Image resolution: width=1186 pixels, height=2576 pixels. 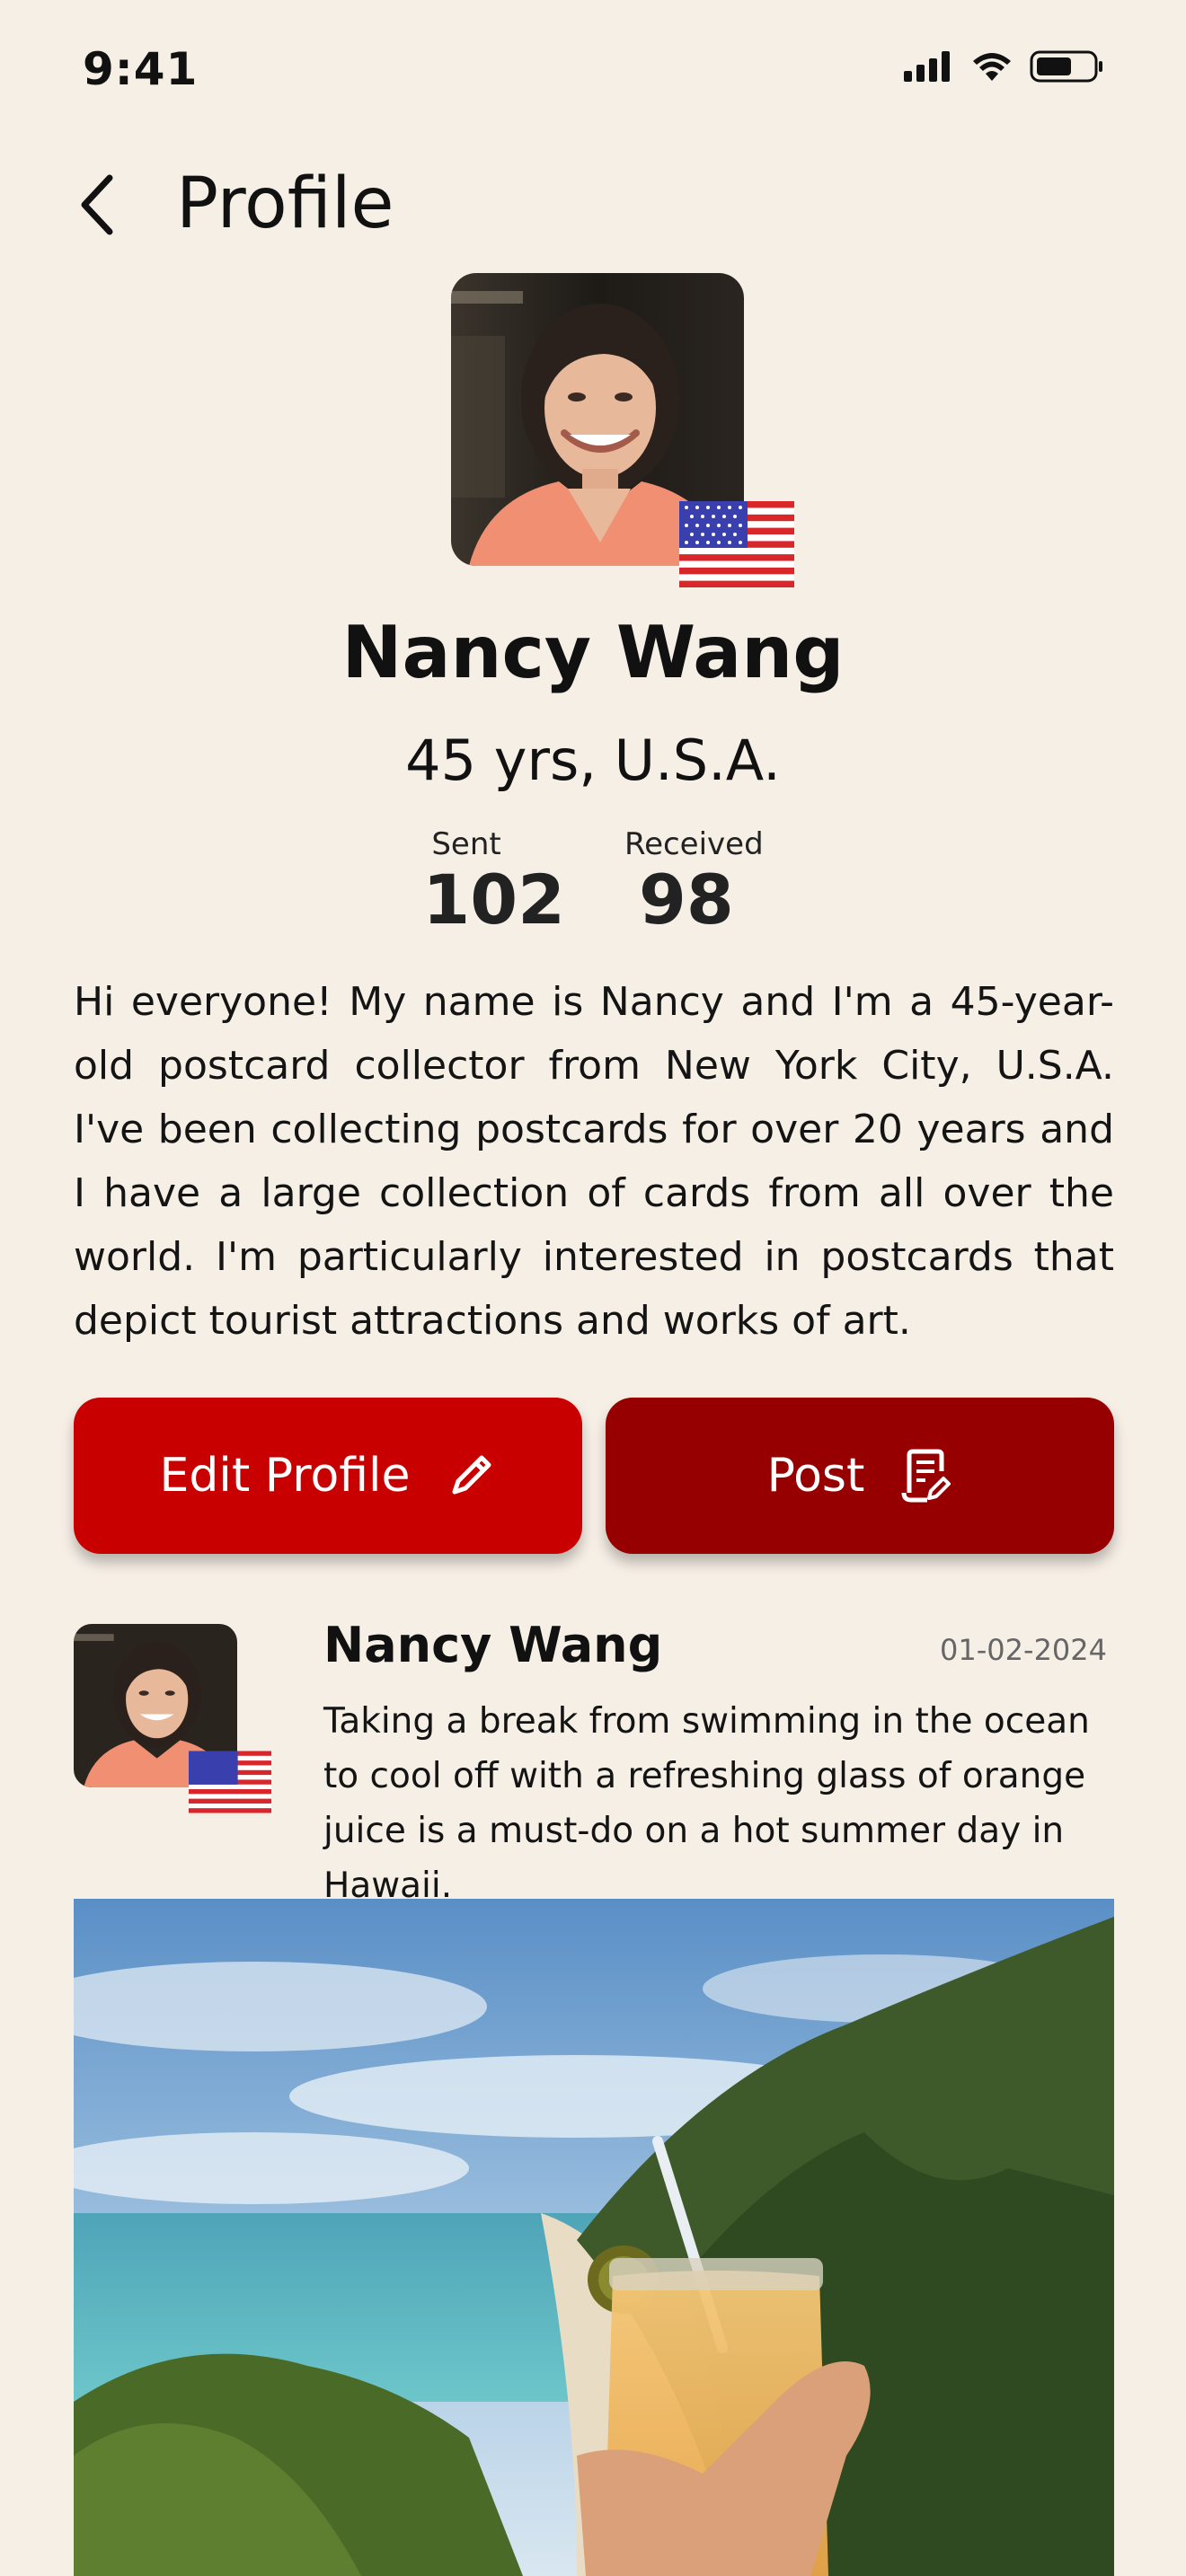 I want to click on chevron-left-icon, so click(x=97, y=204).